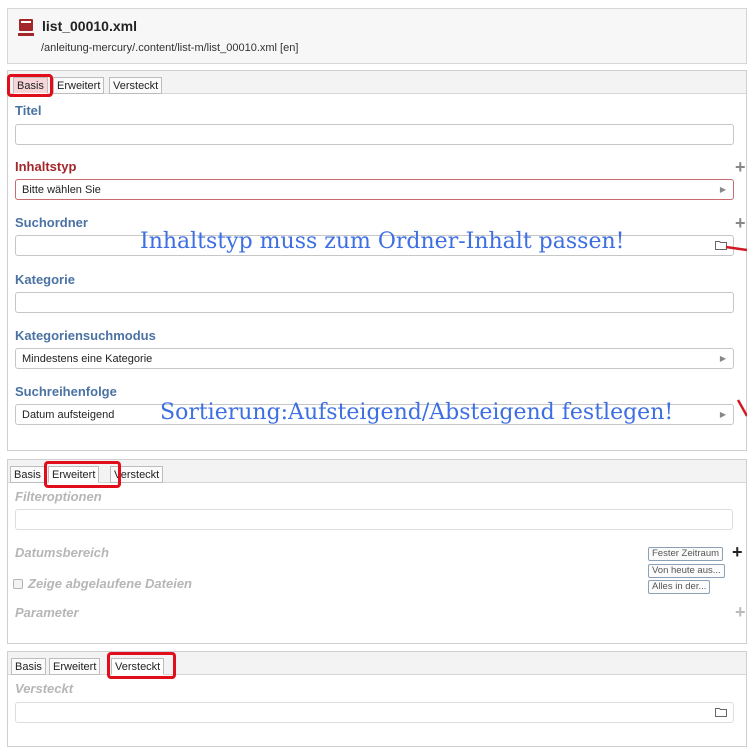 This screenshot has height=747, width=747. Describe the element at coordinates (740, 612) in the screenshot. I see `add-parameter-plus-icon: +` at that location.